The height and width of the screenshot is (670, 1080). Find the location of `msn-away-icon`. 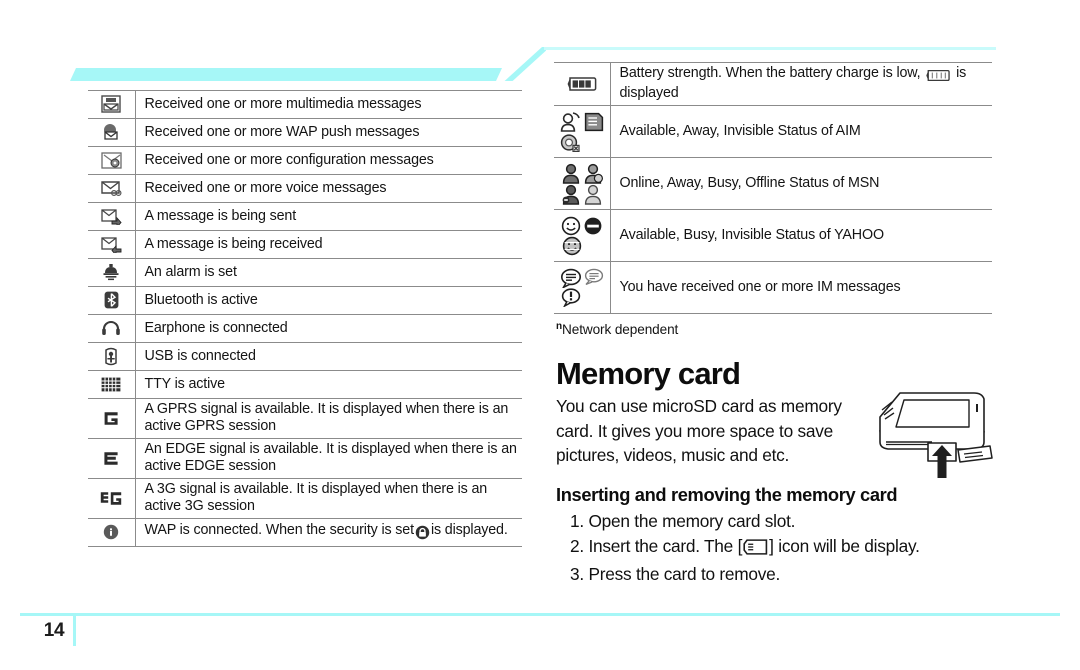

msn-away-icon is located at coordinates (593, 173).